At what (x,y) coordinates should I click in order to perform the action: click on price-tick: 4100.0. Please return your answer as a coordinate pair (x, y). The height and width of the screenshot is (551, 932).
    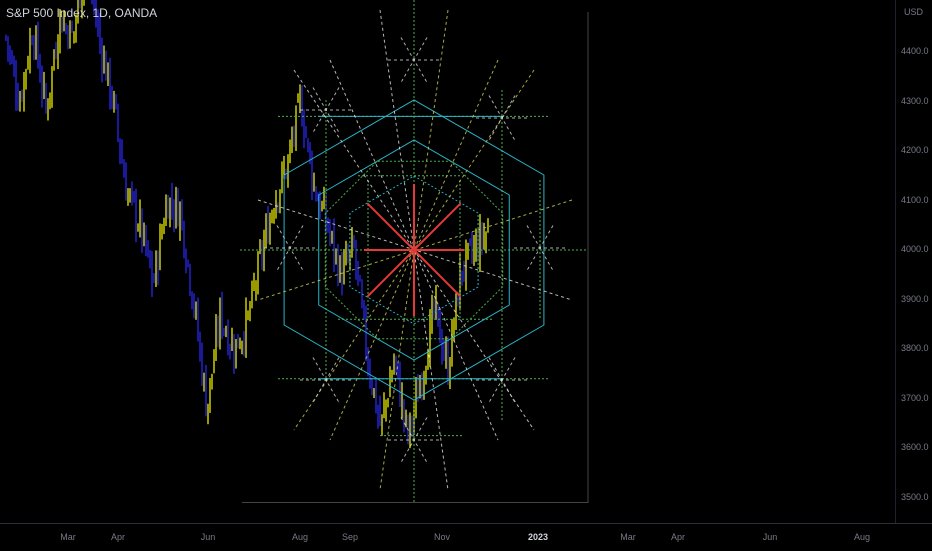
    Looking at the image, I should click on (915, 199).